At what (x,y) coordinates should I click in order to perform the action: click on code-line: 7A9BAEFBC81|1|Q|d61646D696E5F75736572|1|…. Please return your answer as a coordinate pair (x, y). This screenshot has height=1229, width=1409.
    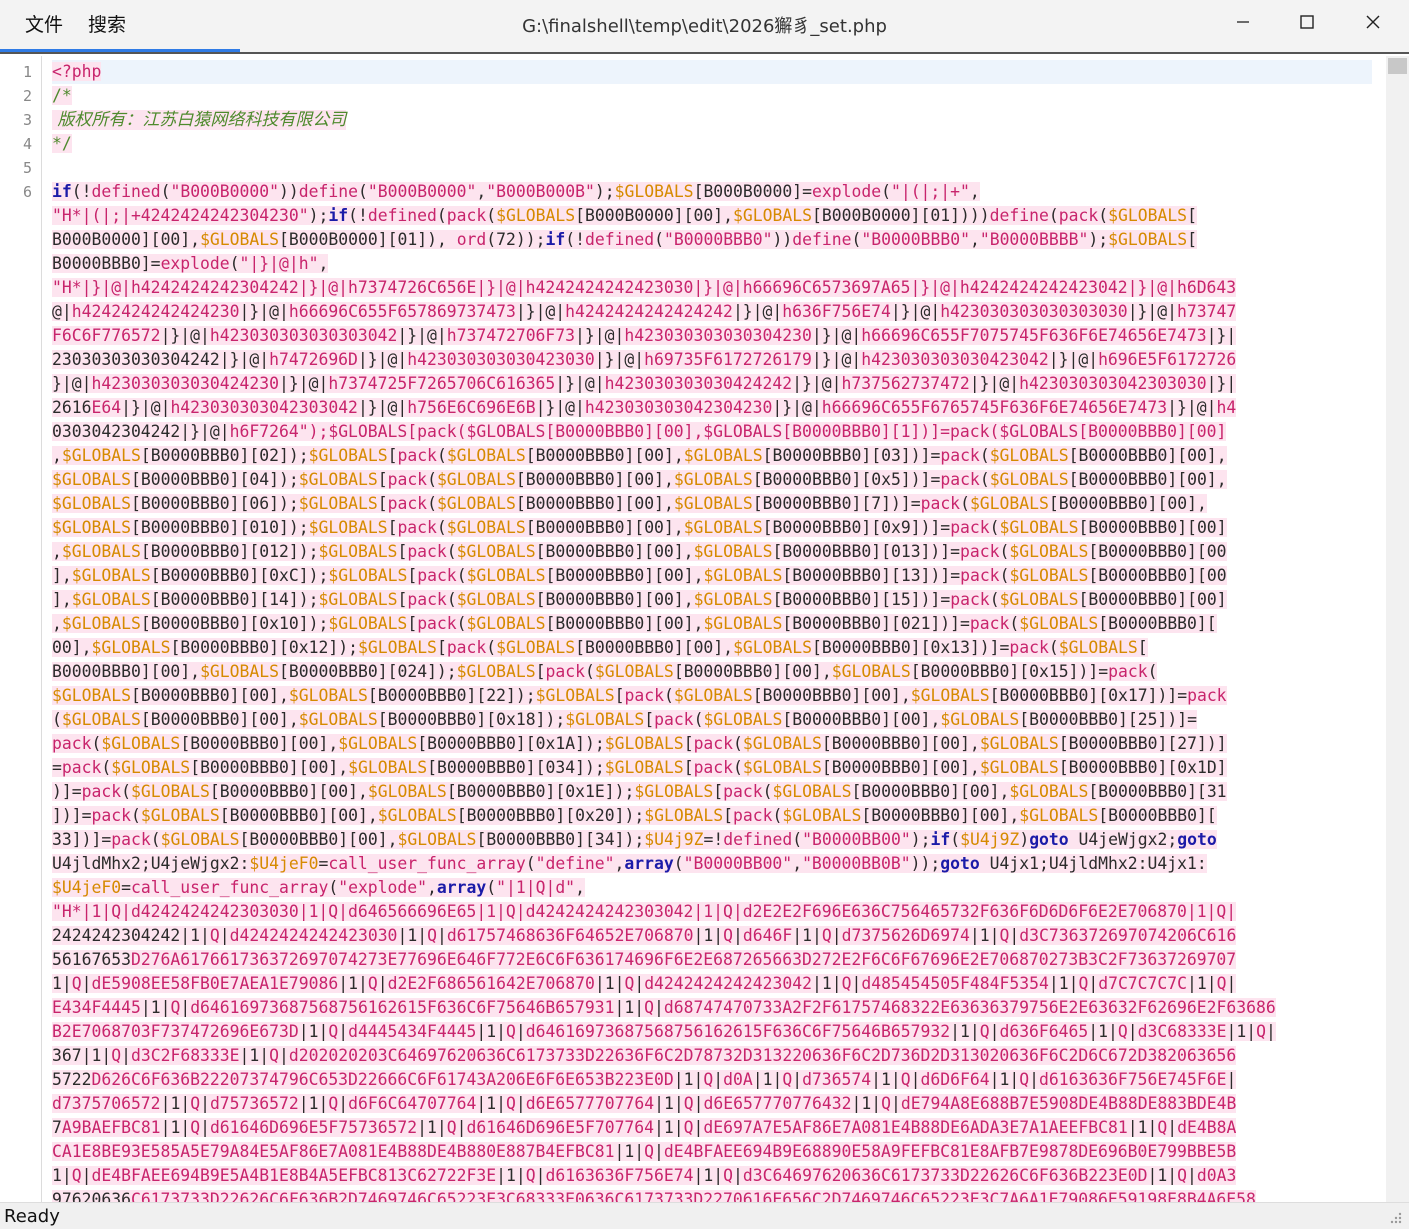
    Looking at the image, I should click on (712, 1128).